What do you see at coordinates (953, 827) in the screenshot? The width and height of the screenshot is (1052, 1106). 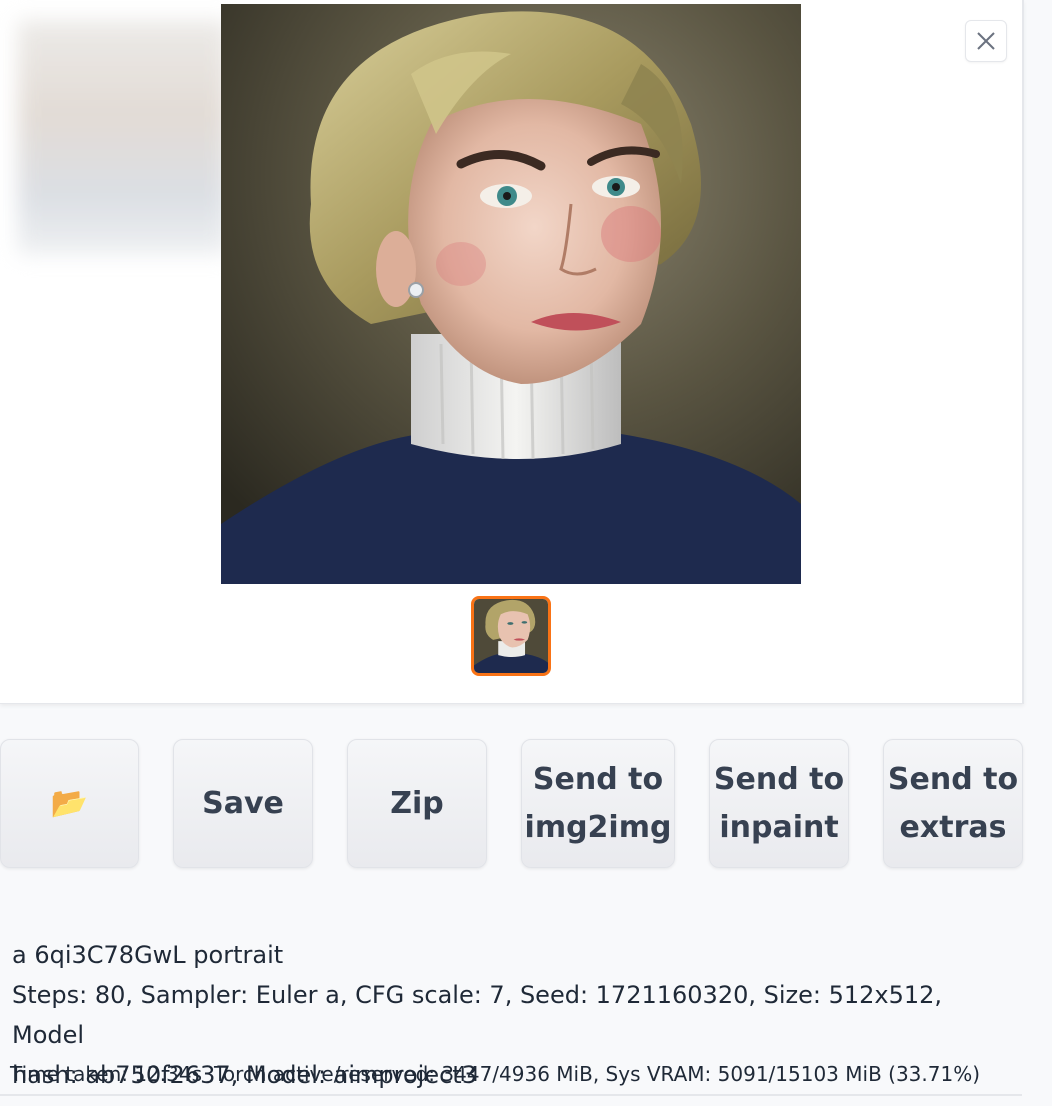 I see `send-to-extras-label-line2: extras` at bounding box center [953, 827].